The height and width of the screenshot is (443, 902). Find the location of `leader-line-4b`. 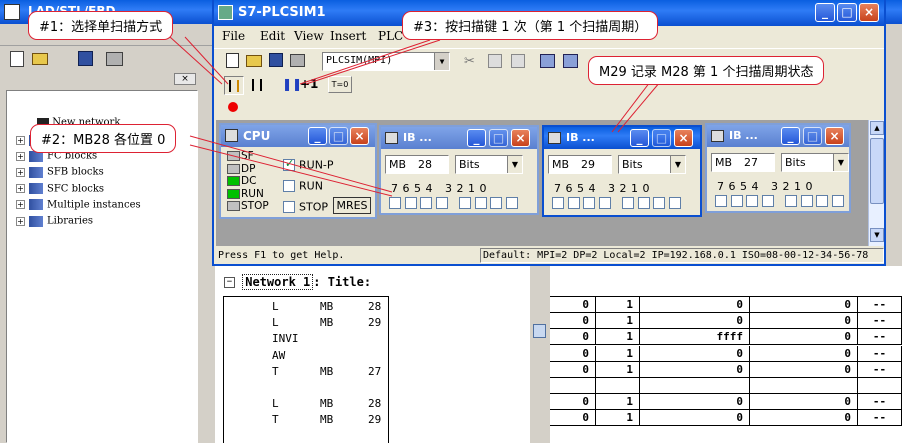

leader-line-4b is located at coordinates (639, 107).